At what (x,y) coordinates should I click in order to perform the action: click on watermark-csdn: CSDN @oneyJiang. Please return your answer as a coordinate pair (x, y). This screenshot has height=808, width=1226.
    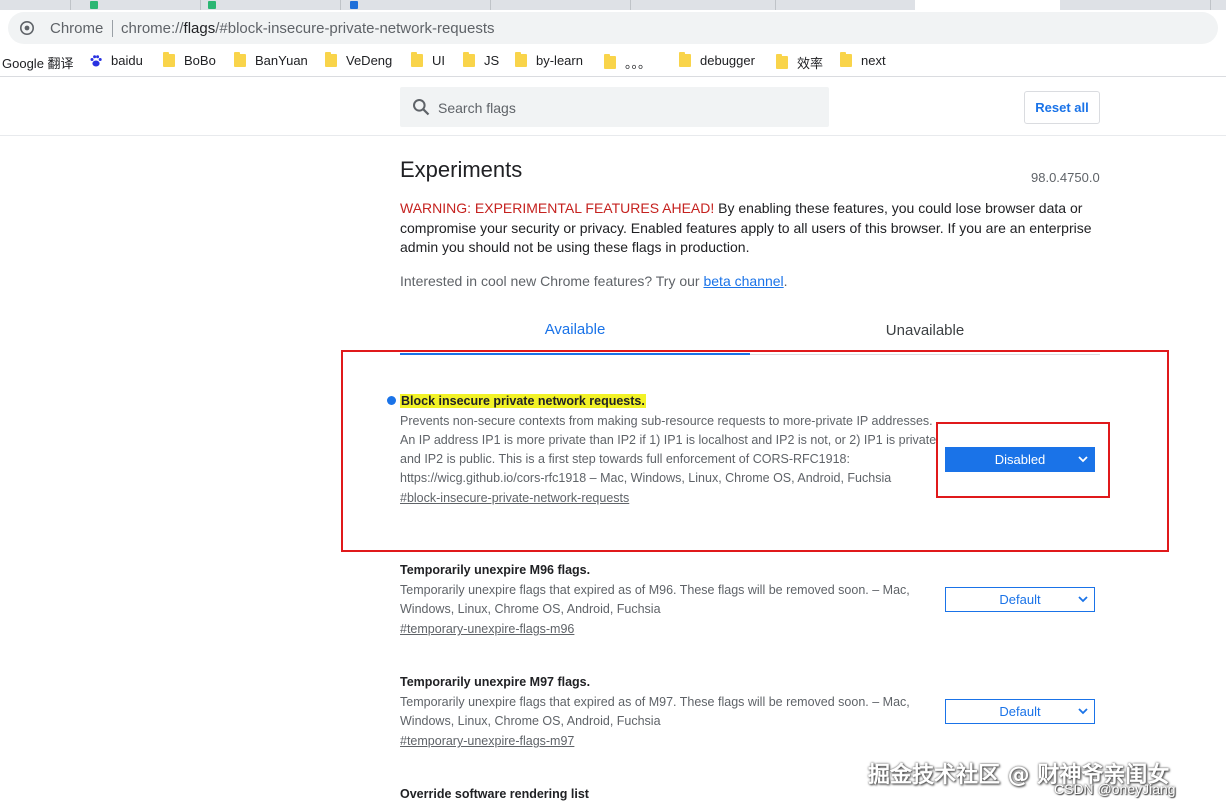
    Looking at the image, I should click on (1115, 789).